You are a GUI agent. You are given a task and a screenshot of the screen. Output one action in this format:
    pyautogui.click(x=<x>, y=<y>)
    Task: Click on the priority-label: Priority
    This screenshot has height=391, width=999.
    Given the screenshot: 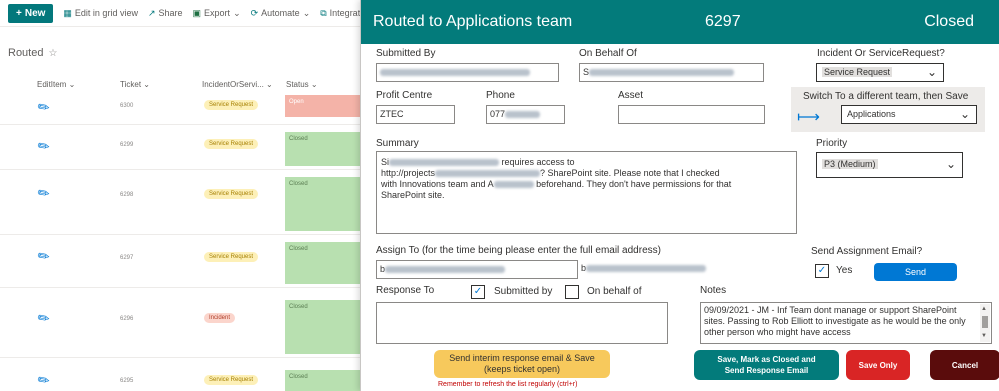 What is the action you would take?
    pyautogui.click(x=832, y=143)
    